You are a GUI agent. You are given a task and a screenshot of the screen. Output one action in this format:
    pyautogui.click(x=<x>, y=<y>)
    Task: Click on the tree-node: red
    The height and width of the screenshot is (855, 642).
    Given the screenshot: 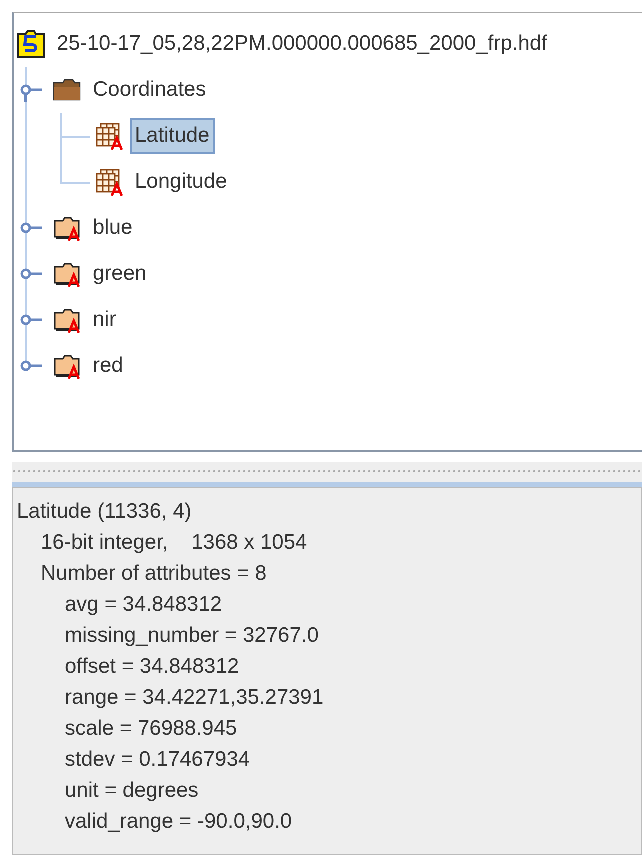 What is the action you would take?
    pyautogui.click(x=108, y=366)
    